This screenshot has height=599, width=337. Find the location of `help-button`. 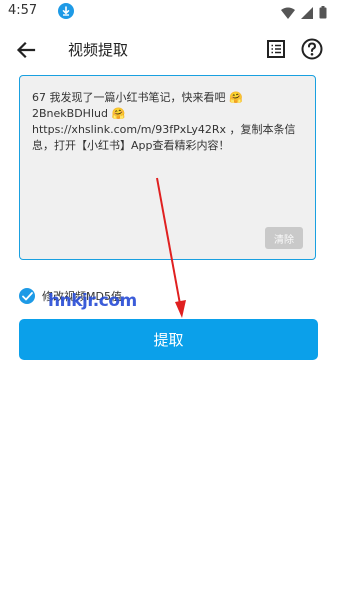

help-button is located at coordinates (312, 49).